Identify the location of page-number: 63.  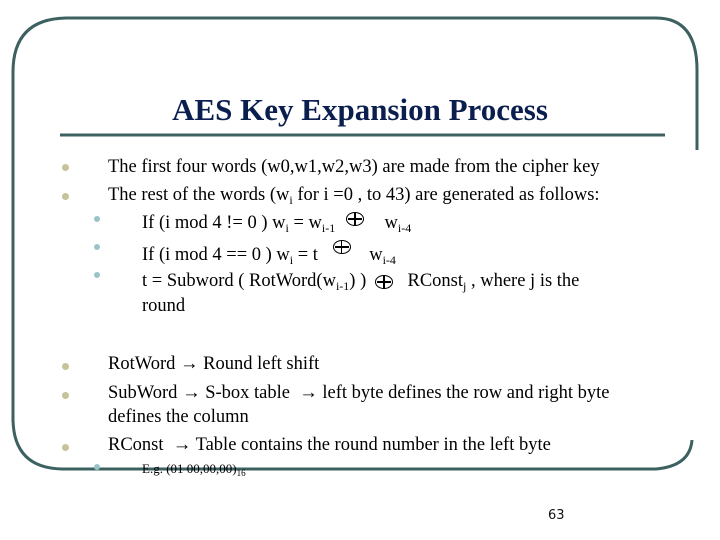
(556, 515).